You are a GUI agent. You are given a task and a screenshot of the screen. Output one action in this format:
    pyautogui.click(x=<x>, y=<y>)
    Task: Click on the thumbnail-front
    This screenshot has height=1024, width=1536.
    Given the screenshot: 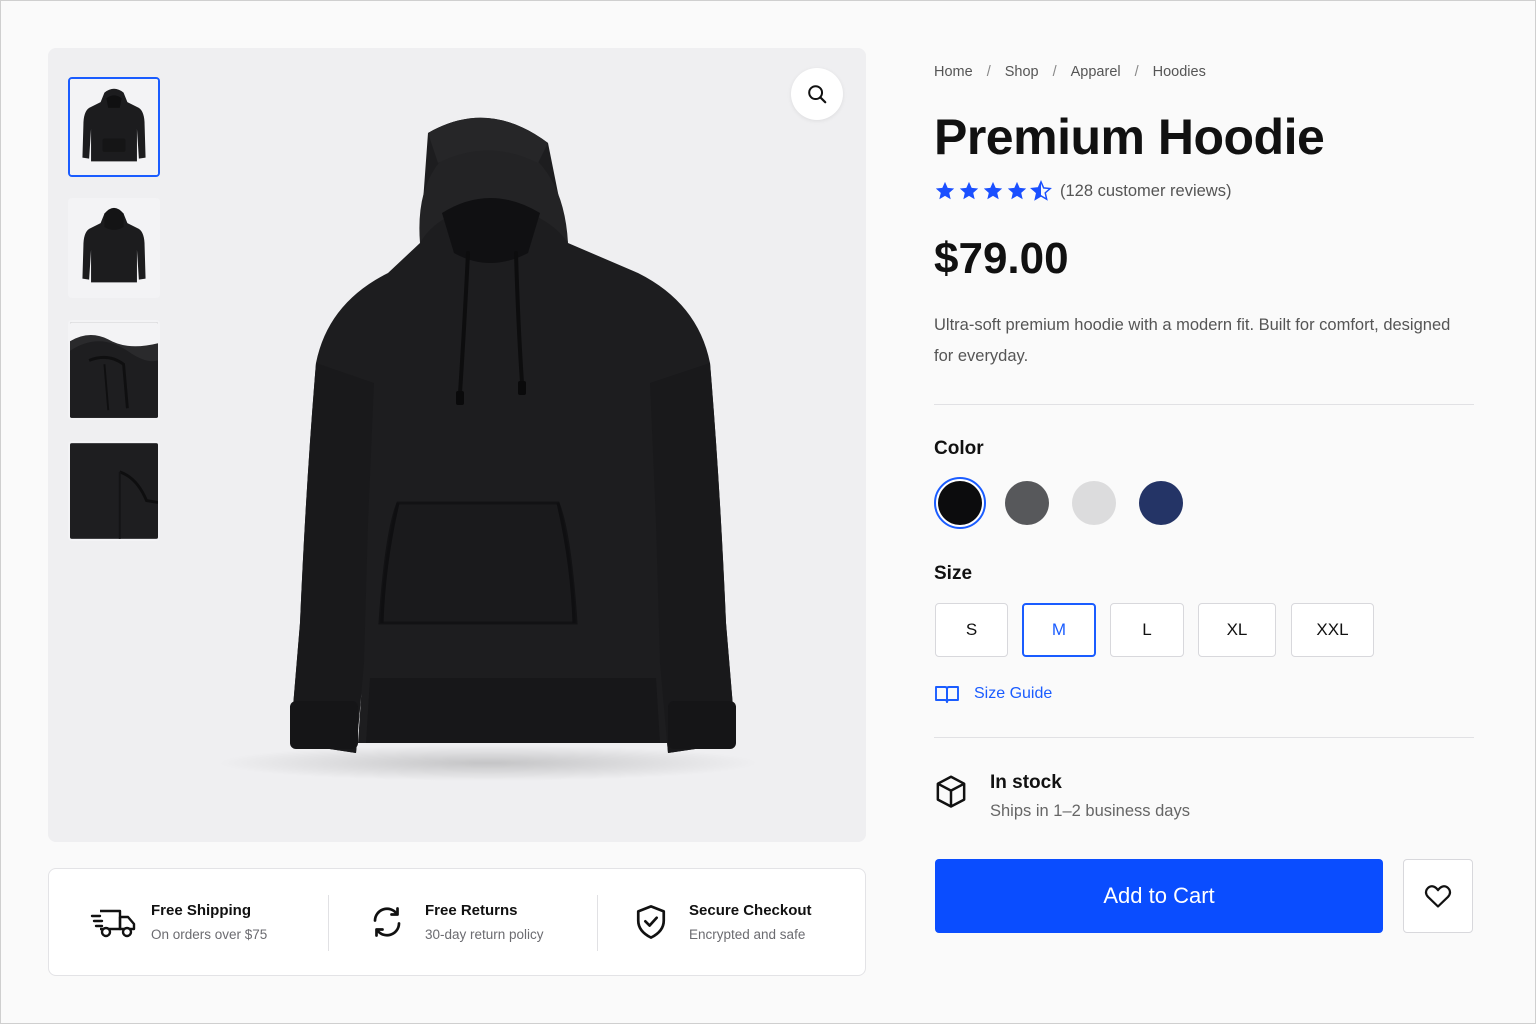 What is the action you would take?
    pyautogui.click(x=114, y=127)
    